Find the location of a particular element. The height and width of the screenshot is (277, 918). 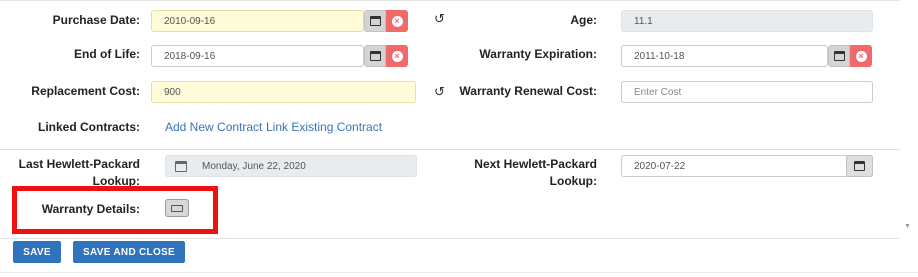

last-hp-lookup-label-line1: Last Hewlett-Packard is located at coordinates (79, 164).